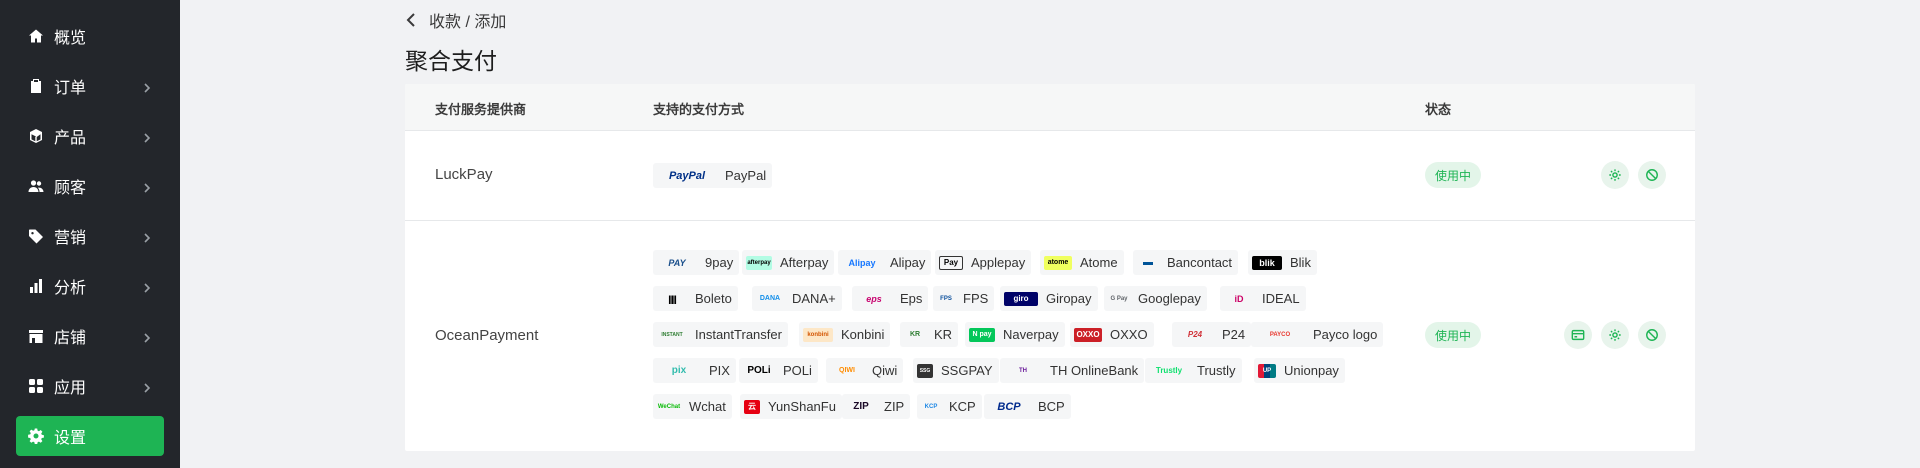  I want to click on method-afterpay: afterpay Afterpay, so click(788, 262).